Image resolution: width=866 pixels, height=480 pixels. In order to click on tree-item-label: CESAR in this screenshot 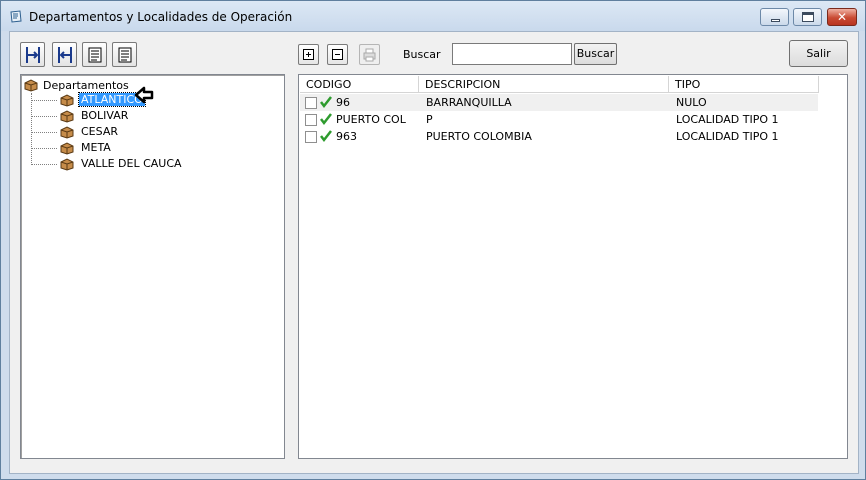, I will do `click(99, 131)`.